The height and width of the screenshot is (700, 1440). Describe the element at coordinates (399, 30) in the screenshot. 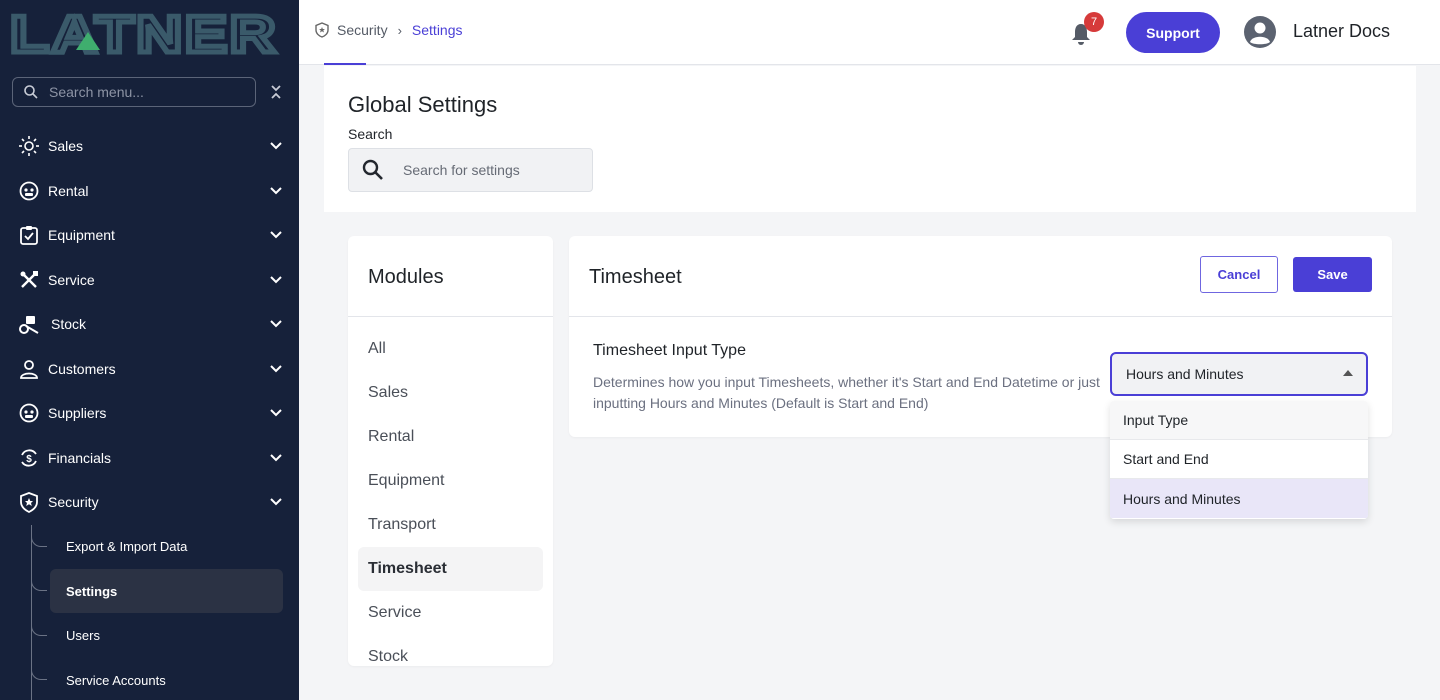

I see `chevron-right-icon: ›` at that location.